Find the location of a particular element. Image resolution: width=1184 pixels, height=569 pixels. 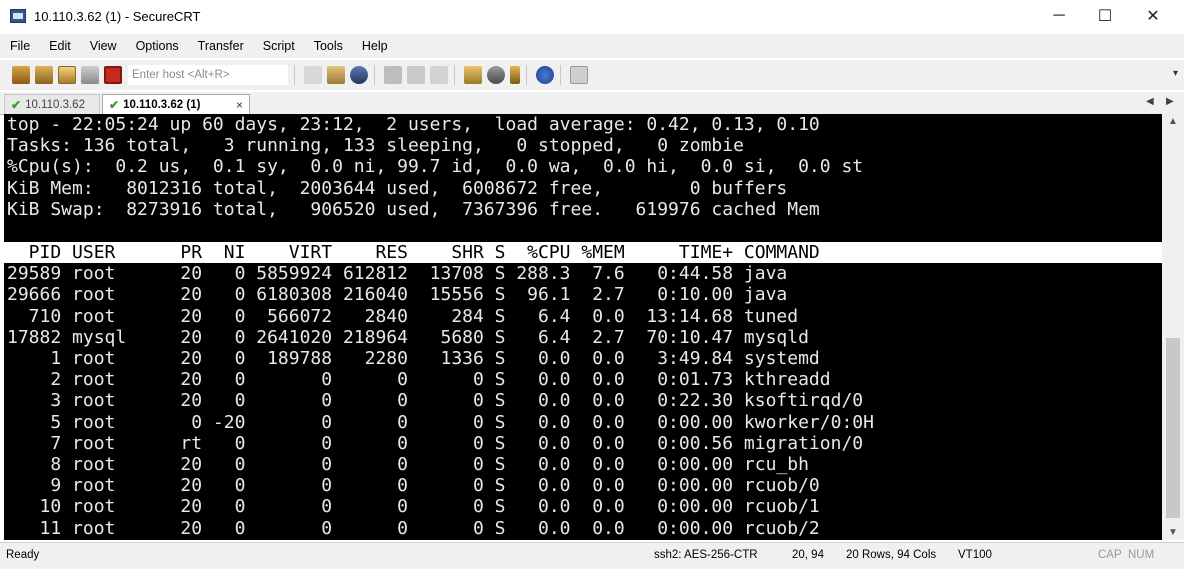

print-icon is located at coordinates (393, 75).